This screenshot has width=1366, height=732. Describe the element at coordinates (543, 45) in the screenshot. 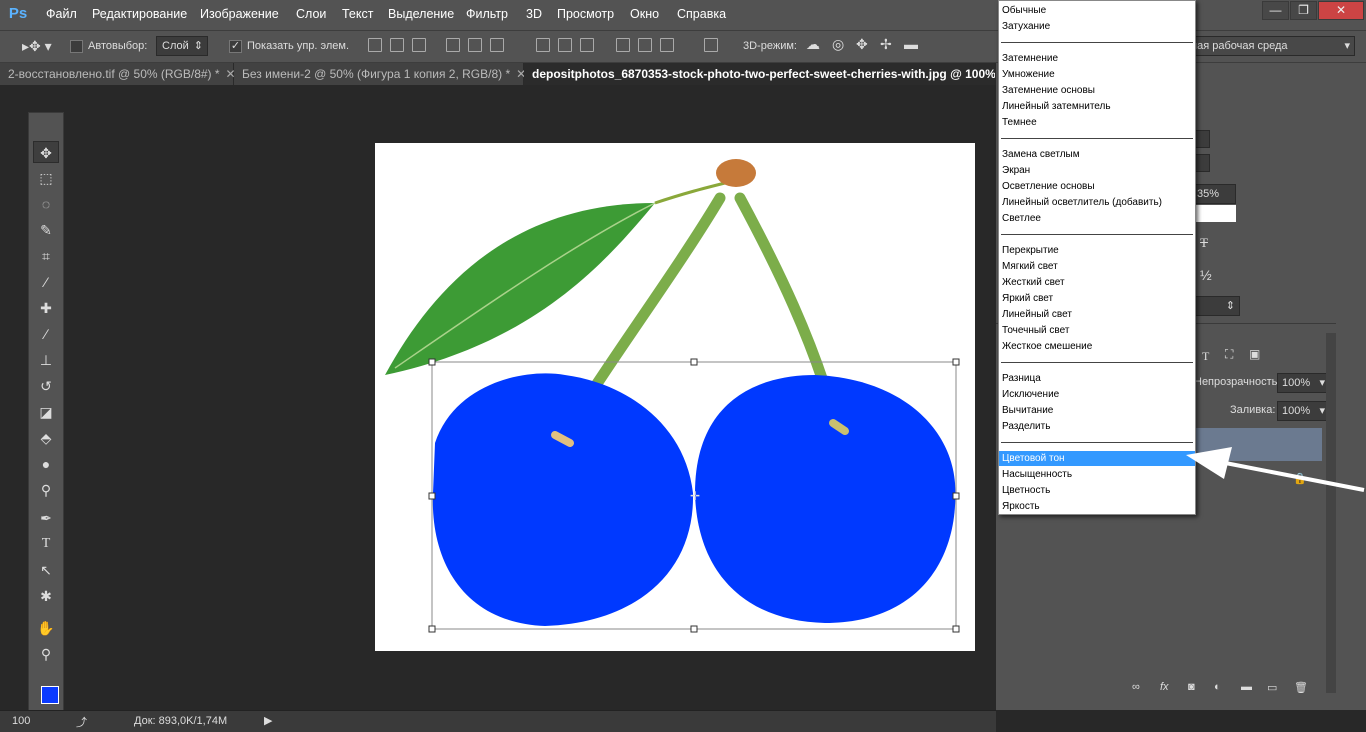

I see `distribute-top-icon` at that location.